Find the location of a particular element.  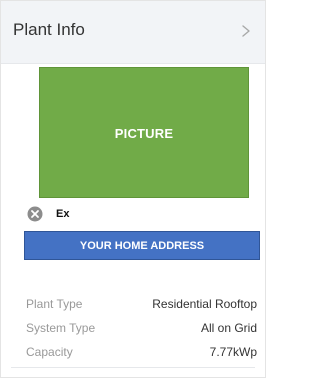

info-row-plant-type: Plant Type Residential Rooftop is located at coordinates (133, 307).